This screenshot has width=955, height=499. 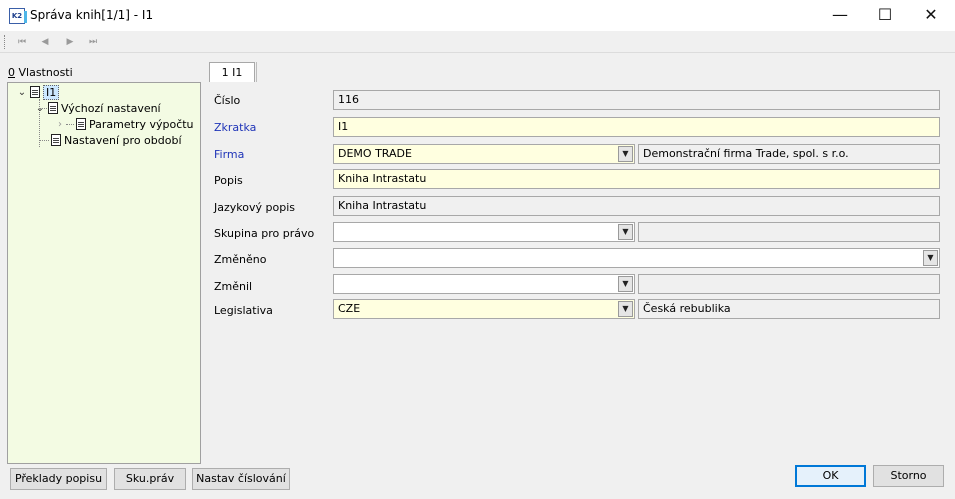 I want to click on nastav-cislovani-button: Nastav číslování, so click(x=241, y=479).